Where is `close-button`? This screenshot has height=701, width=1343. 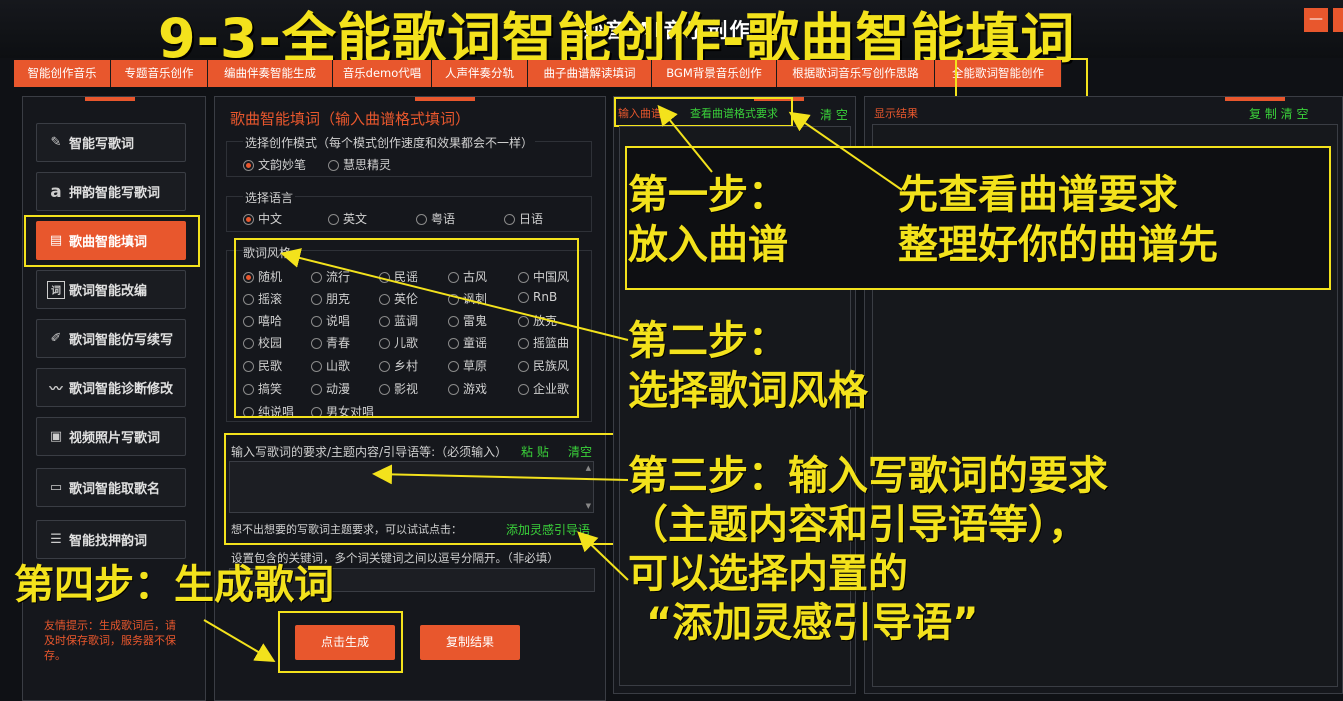 close-button is located at coordinates (1338, 20).